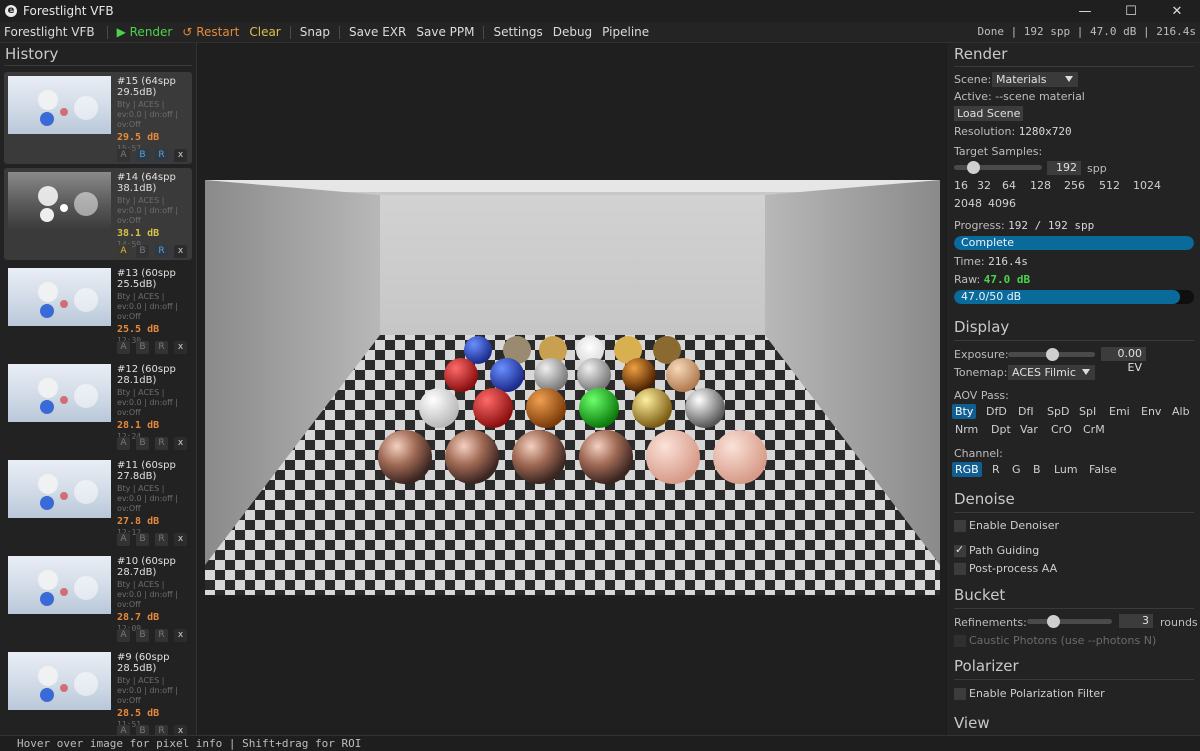 The width and height of the screenshot is (1200, 751). I want to click on close-button: ✕, so click(1177, 11).